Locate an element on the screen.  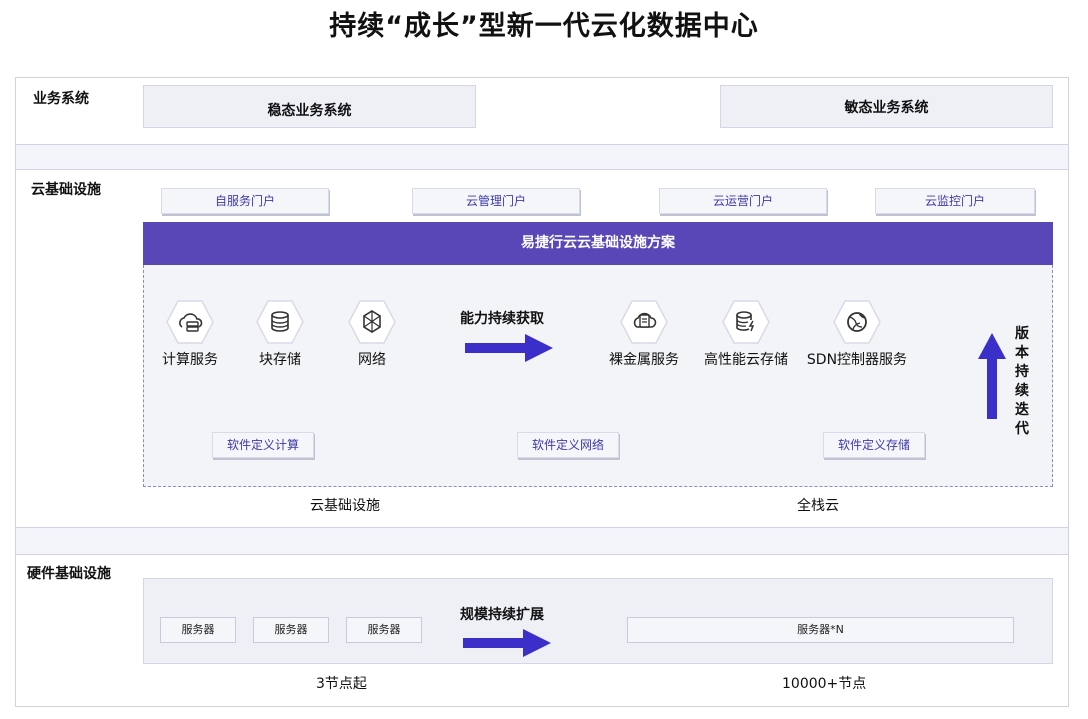
agile-business-box: 敏态业务系统 is located at coordinates (886, 106).